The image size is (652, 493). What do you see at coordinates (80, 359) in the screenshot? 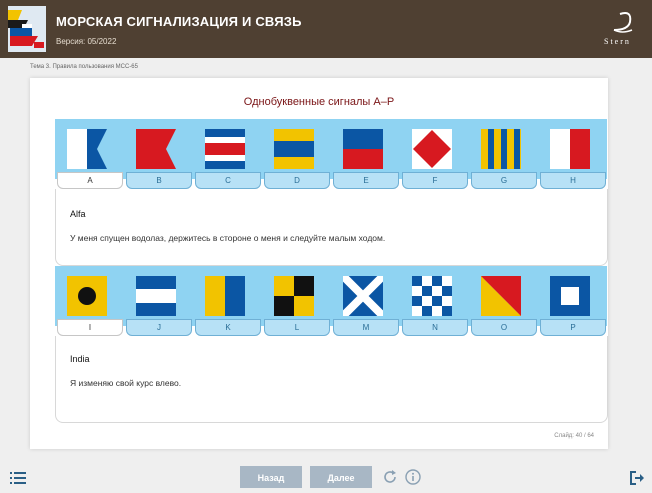
I see `signal-name: India` at bounding box center [80, 359].